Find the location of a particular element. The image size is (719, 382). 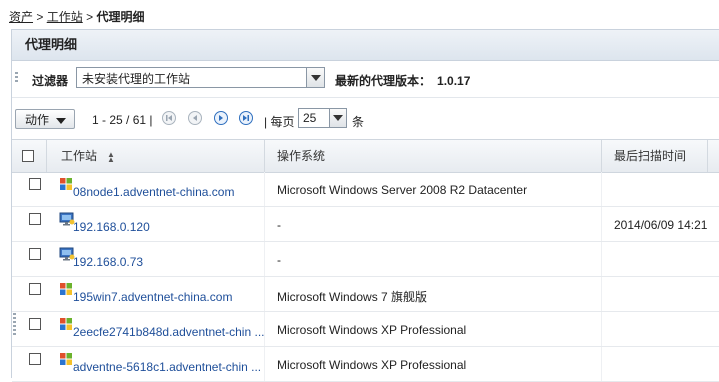

workstation-link: 195win7.adventnet-china.com is located at coordinates (152, 297).